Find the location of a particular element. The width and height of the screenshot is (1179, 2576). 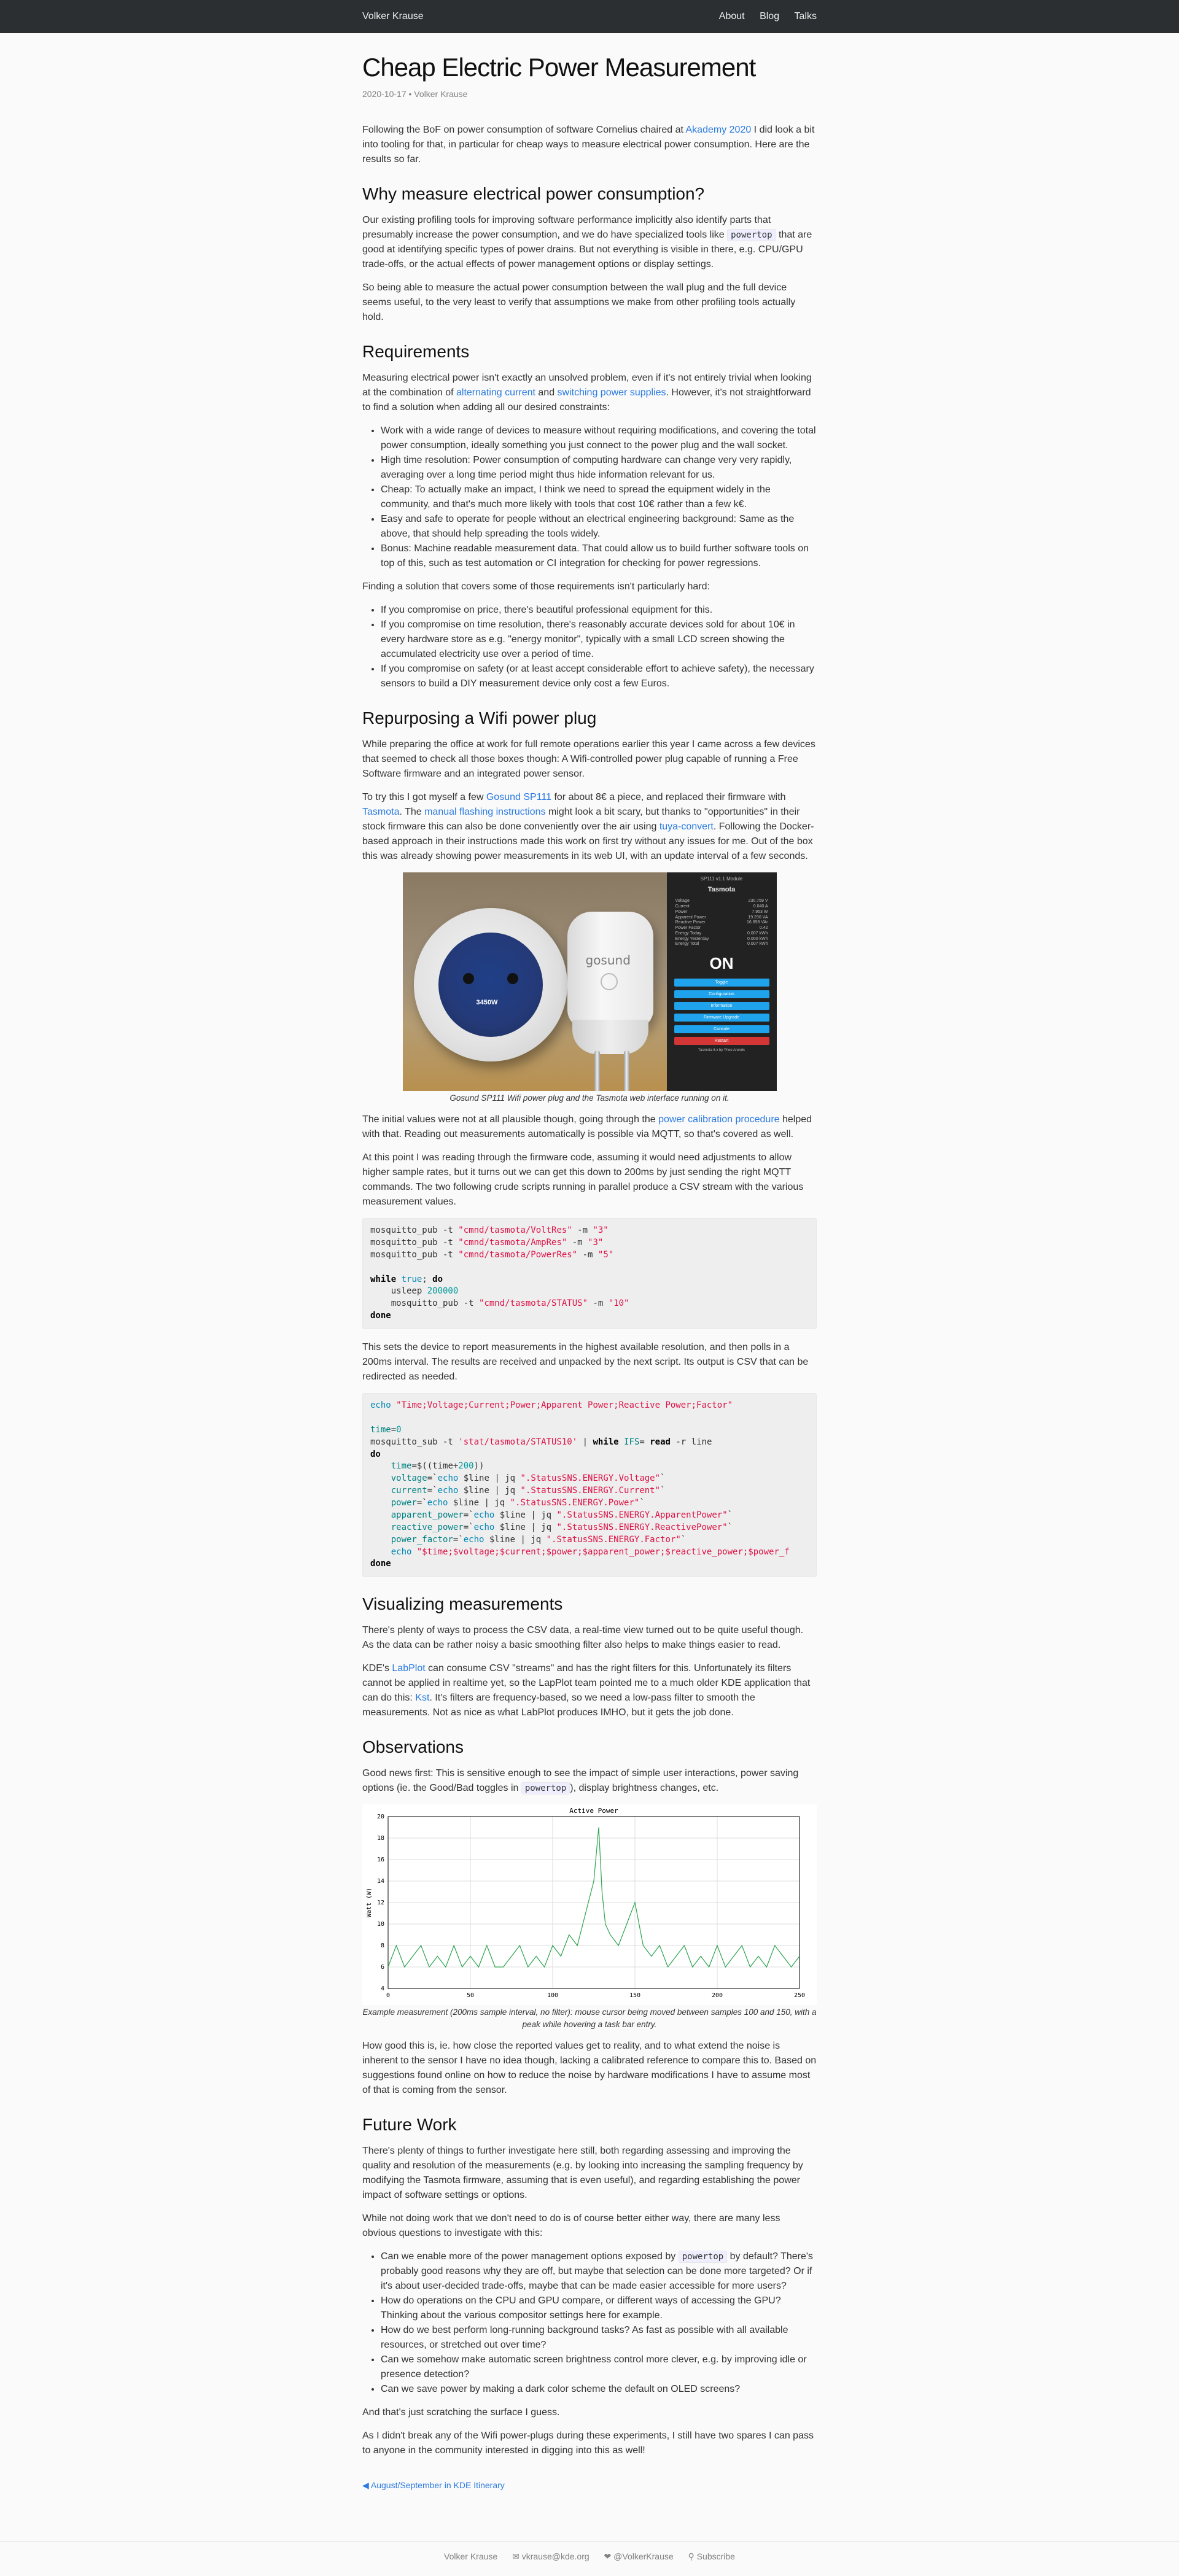

ui-row-value: 0.42 is located at coordinates (763, 928).